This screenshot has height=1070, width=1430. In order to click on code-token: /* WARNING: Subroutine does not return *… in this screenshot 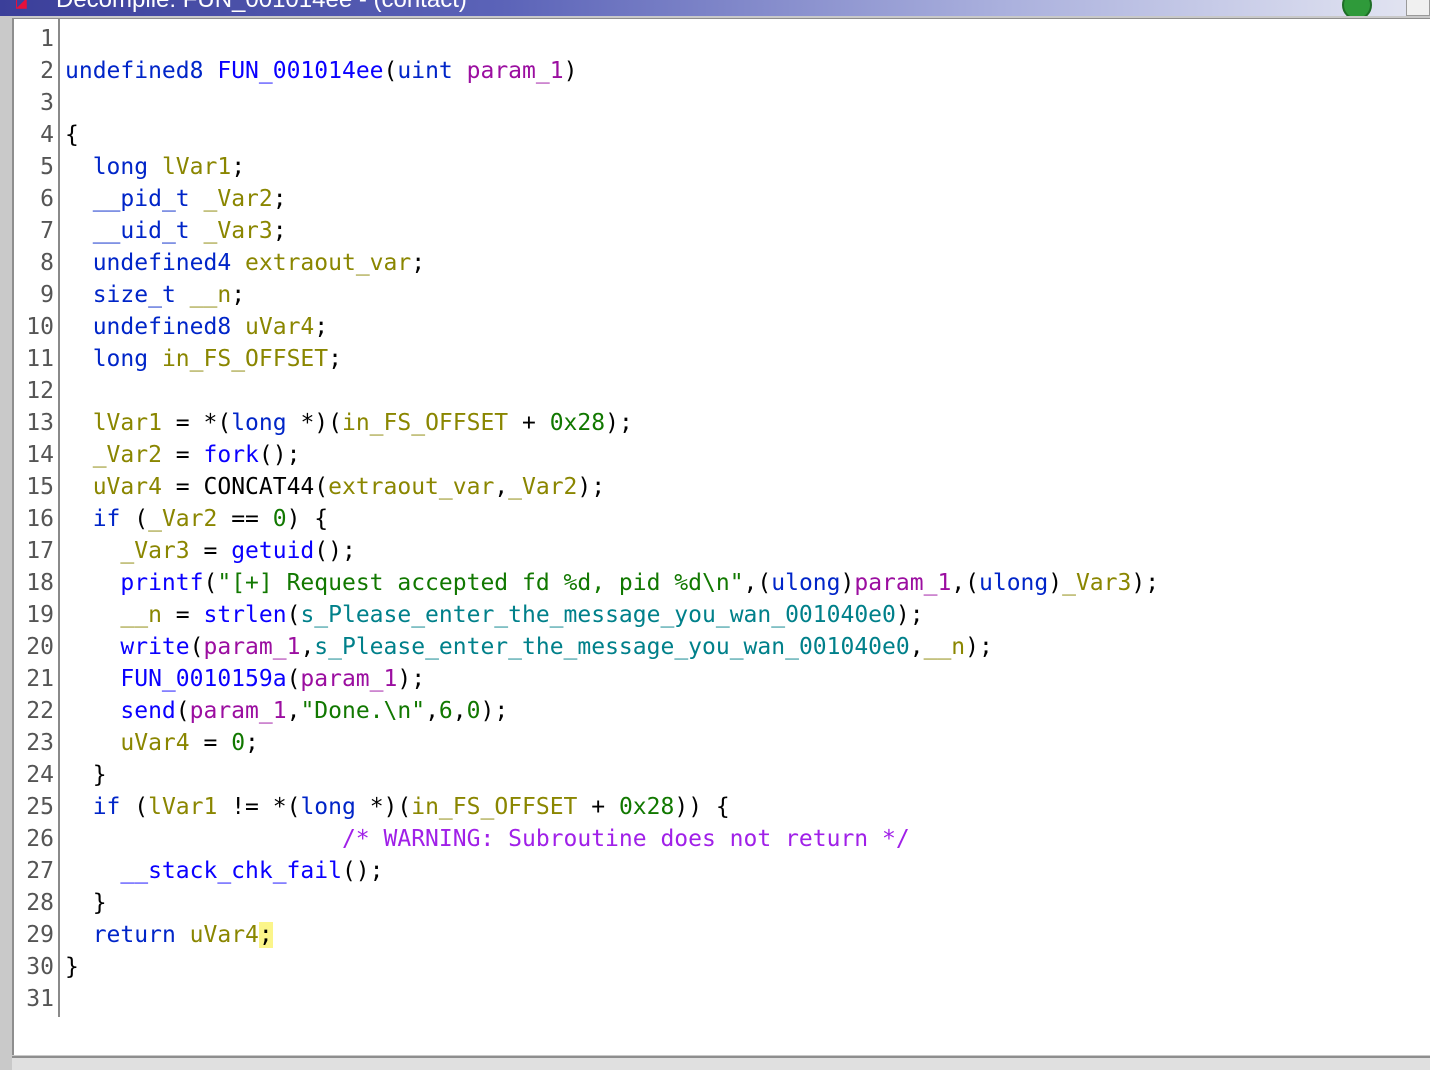, I will do `click(626, 839)`.